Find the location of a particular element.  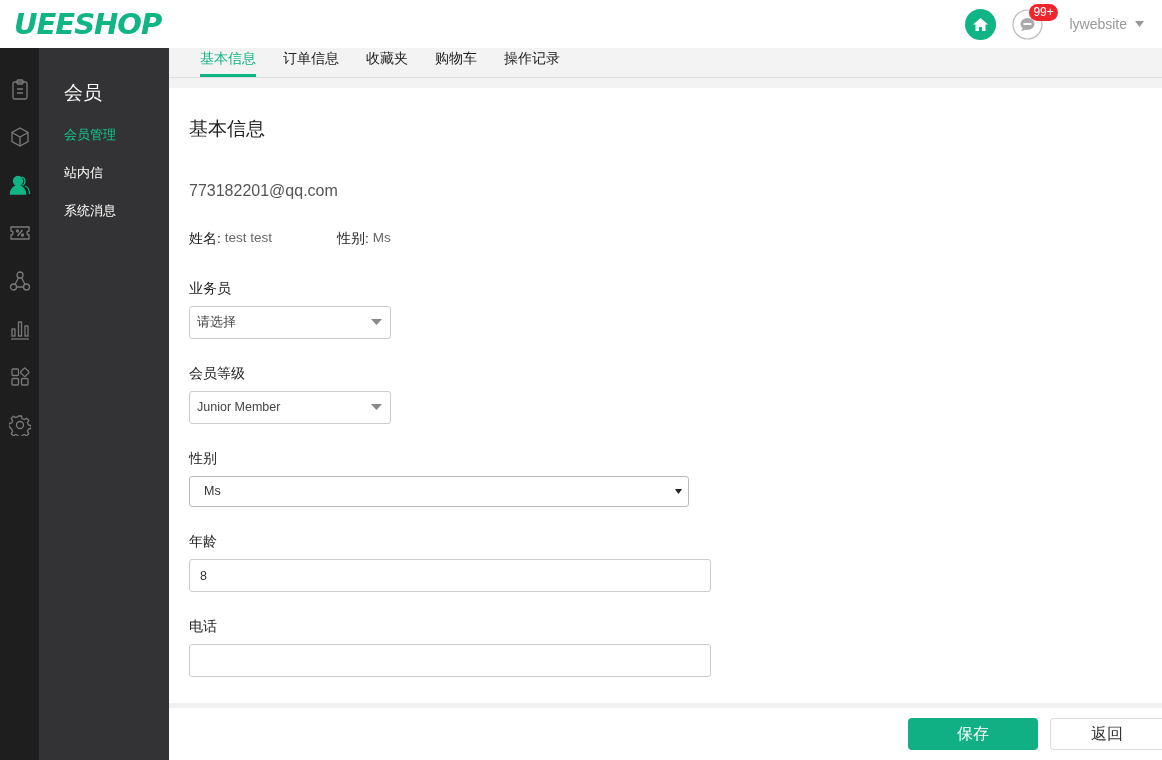

submenu-item: 会员管理 is located at coordinates (90, 135).